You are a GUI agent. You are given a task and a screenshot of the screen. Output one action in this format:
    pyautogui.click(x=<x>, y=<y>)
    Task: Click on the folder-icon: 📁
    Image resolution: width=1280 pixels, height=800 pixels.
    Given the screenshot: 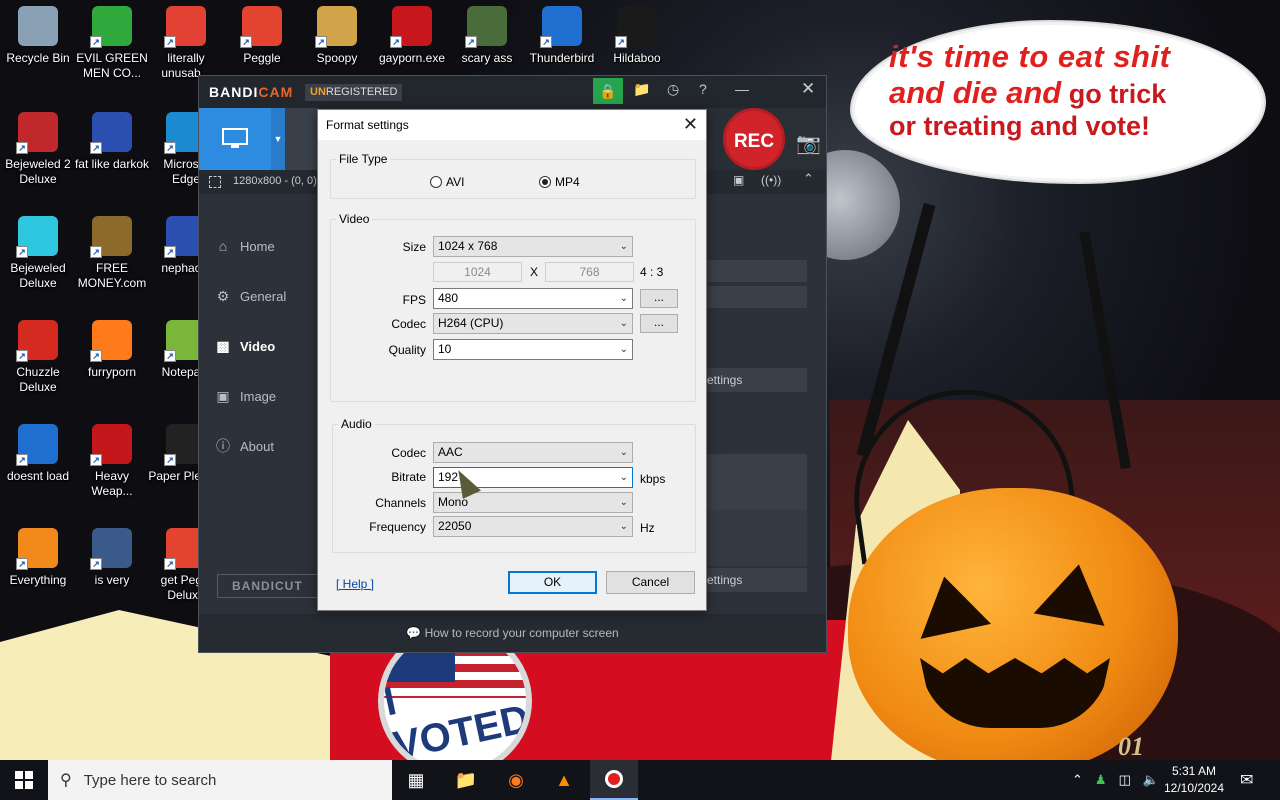 What is the action you would take?
    pyautogui.click(x=641, y=89)
    